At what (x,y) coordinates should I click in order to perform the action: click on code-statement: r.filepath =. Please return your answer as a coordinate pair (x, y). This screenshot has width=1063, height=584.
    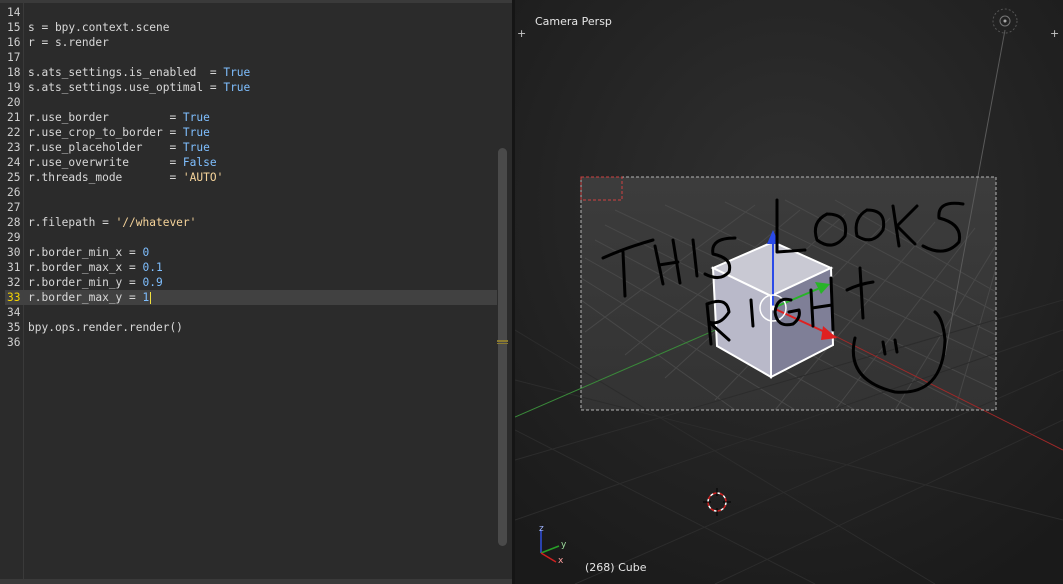
    Looking at the image, I should click on (72, 222).